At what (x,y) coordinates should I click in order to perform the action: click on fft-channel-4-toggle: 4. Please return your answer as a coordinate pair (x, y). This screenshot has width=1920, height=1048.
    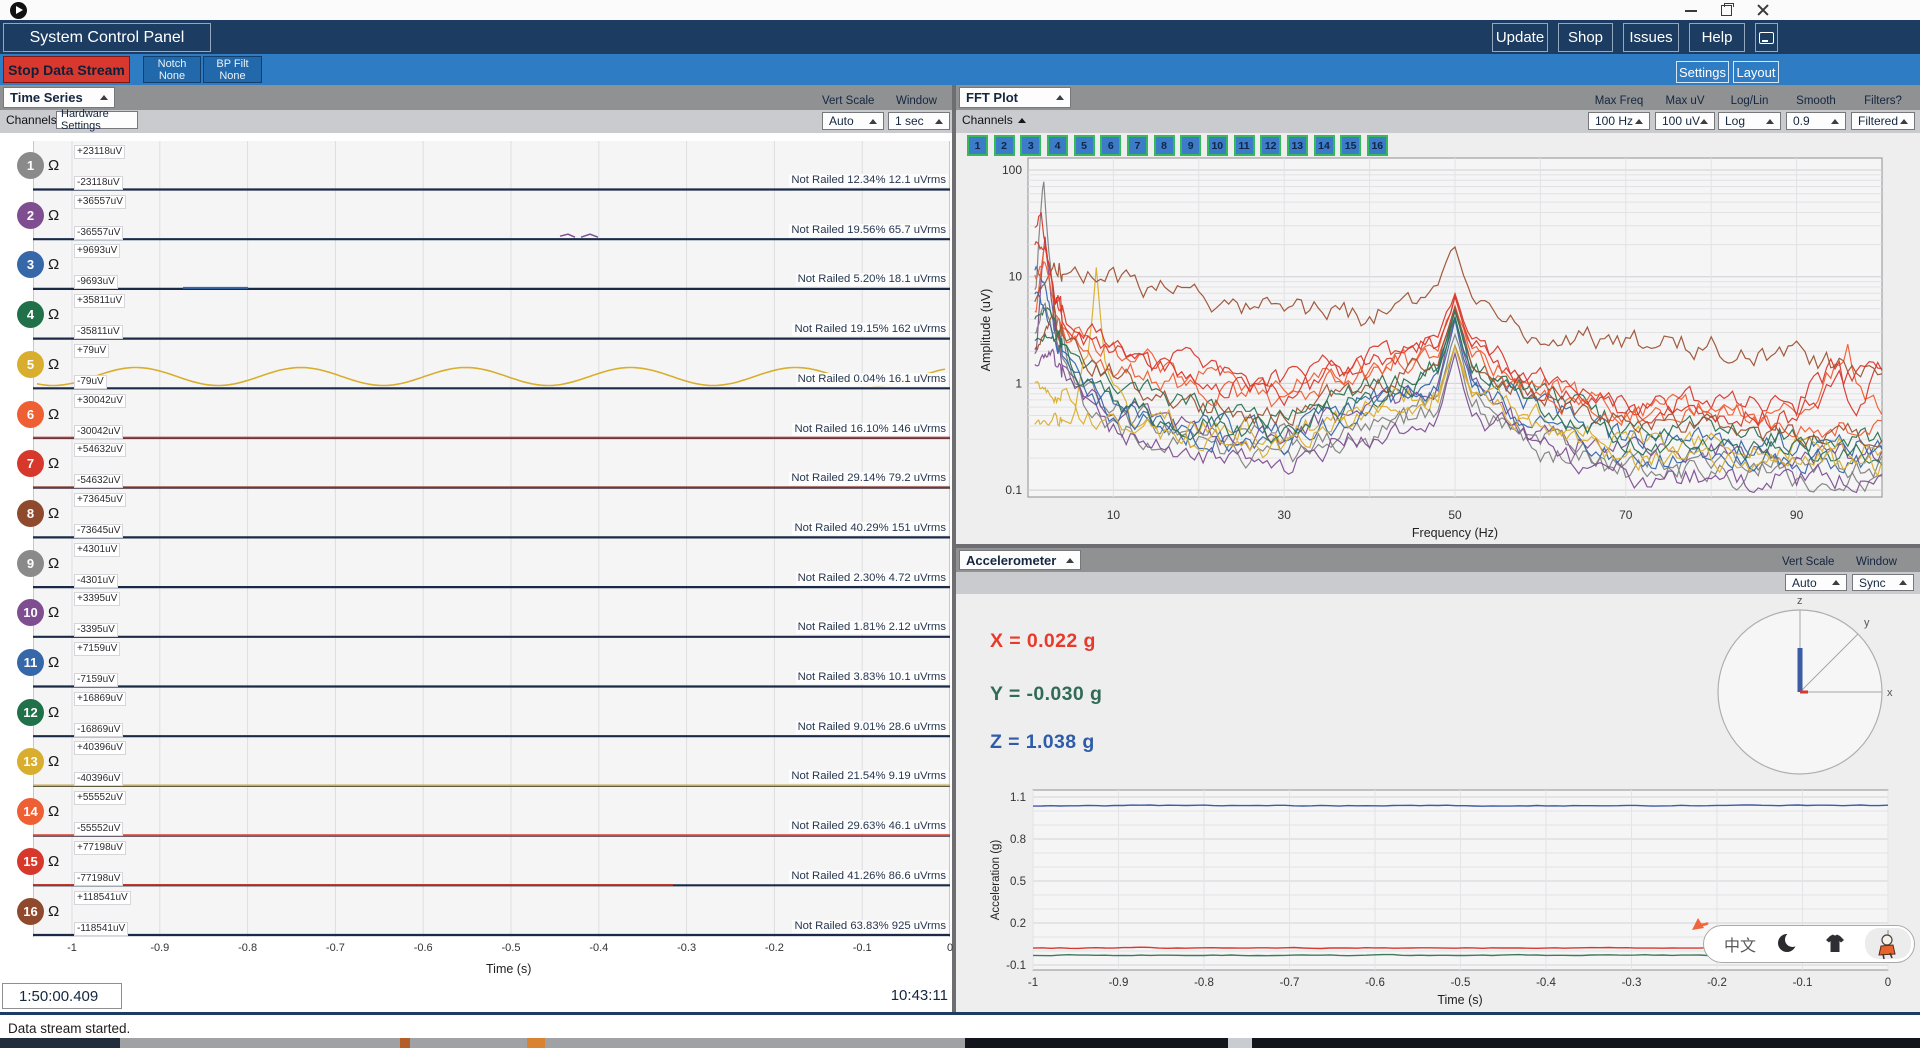
    Looking at the image, I should click on (1057, 145).